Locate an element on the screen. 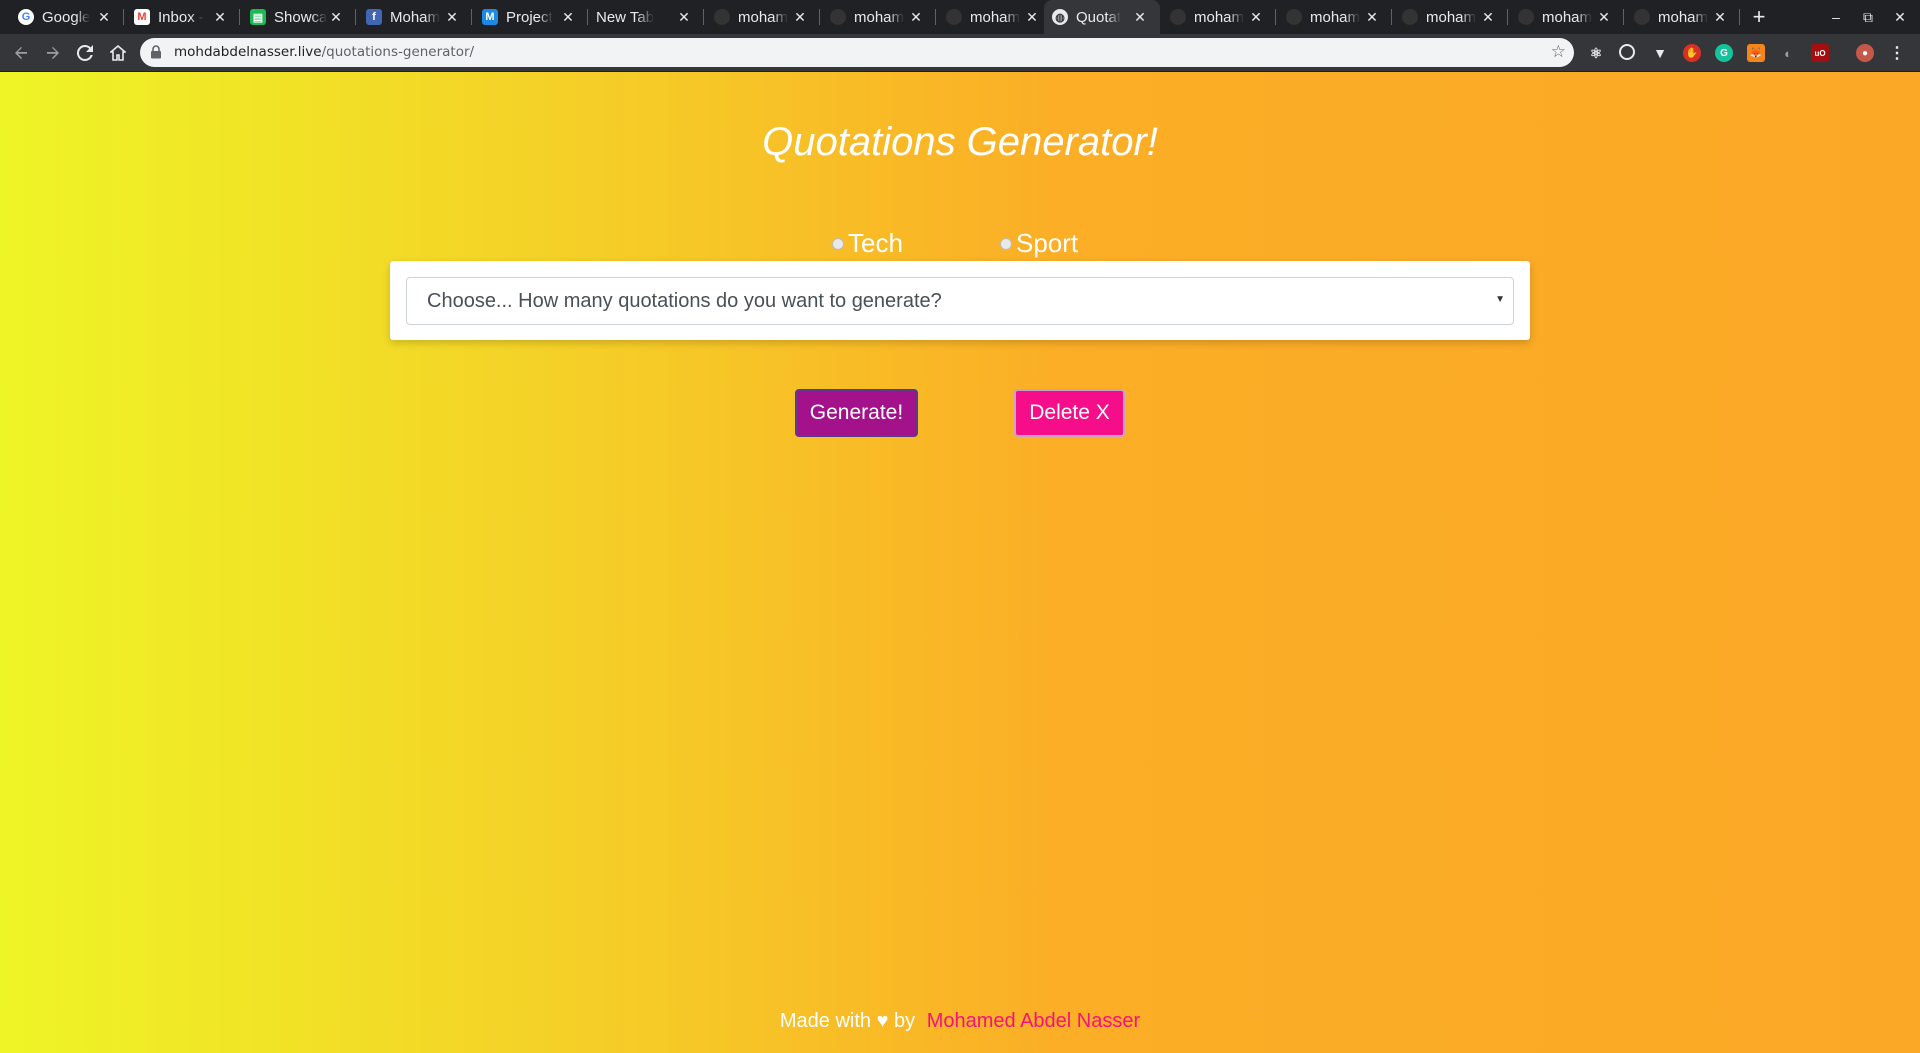 The width and height of the screenshot is (1920, 1053). reload-icon is located at coordinates (85, 53).